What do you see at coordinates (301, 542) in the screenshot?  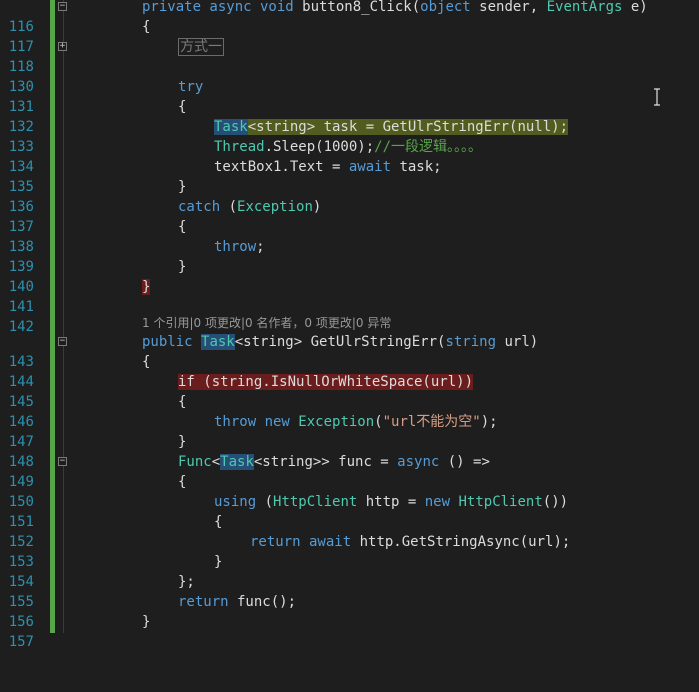 I see `keyword: return await` at bounding box center [301, 542].